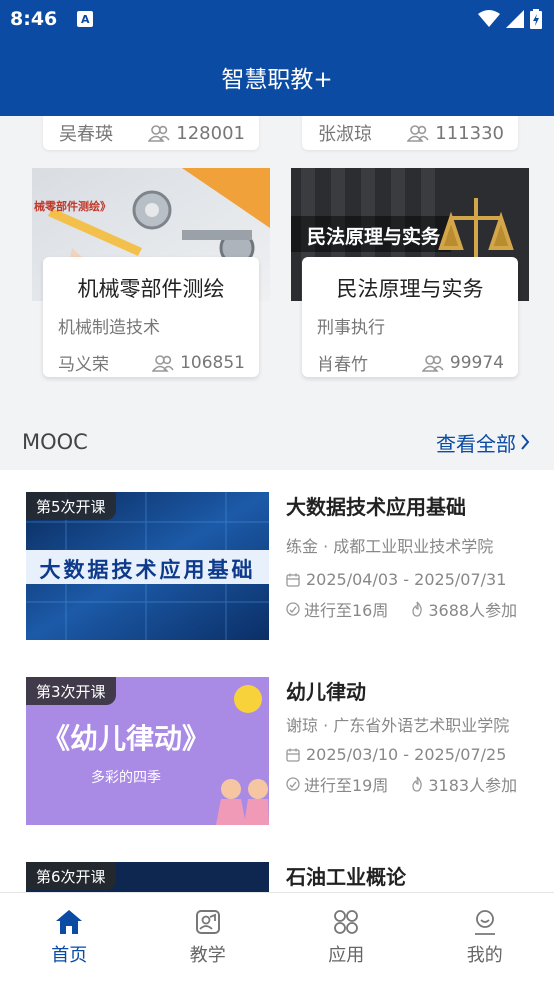 This screenshot has height=985, width=554. I want to click on mooc-dates: 2025/03/10 - 2025/07/25, so click(406, 754).